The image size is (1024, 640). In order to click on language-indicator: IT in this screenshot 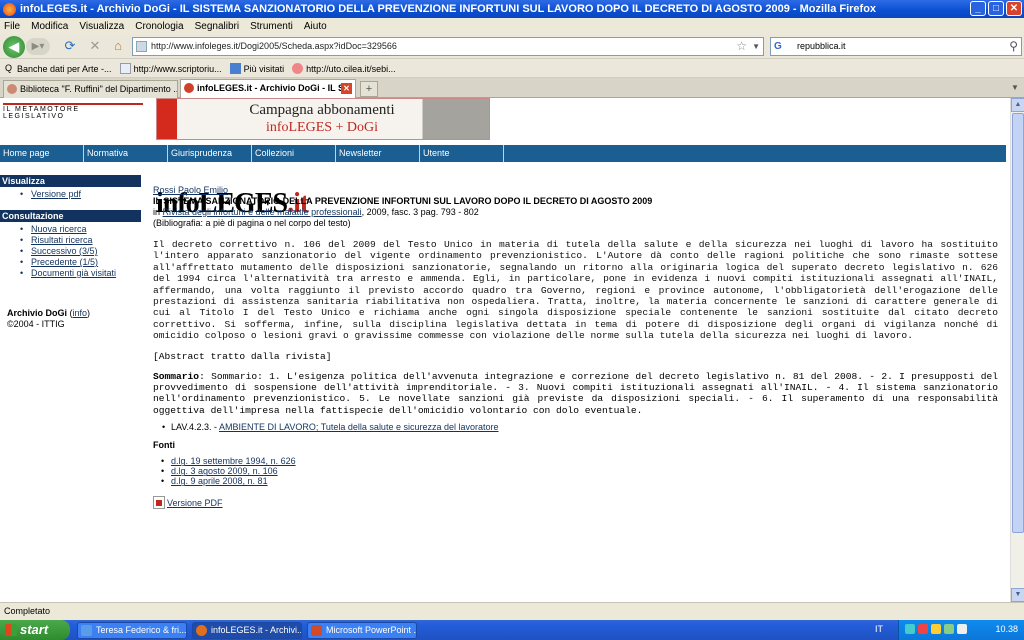, I will do `click(879, 629)`.